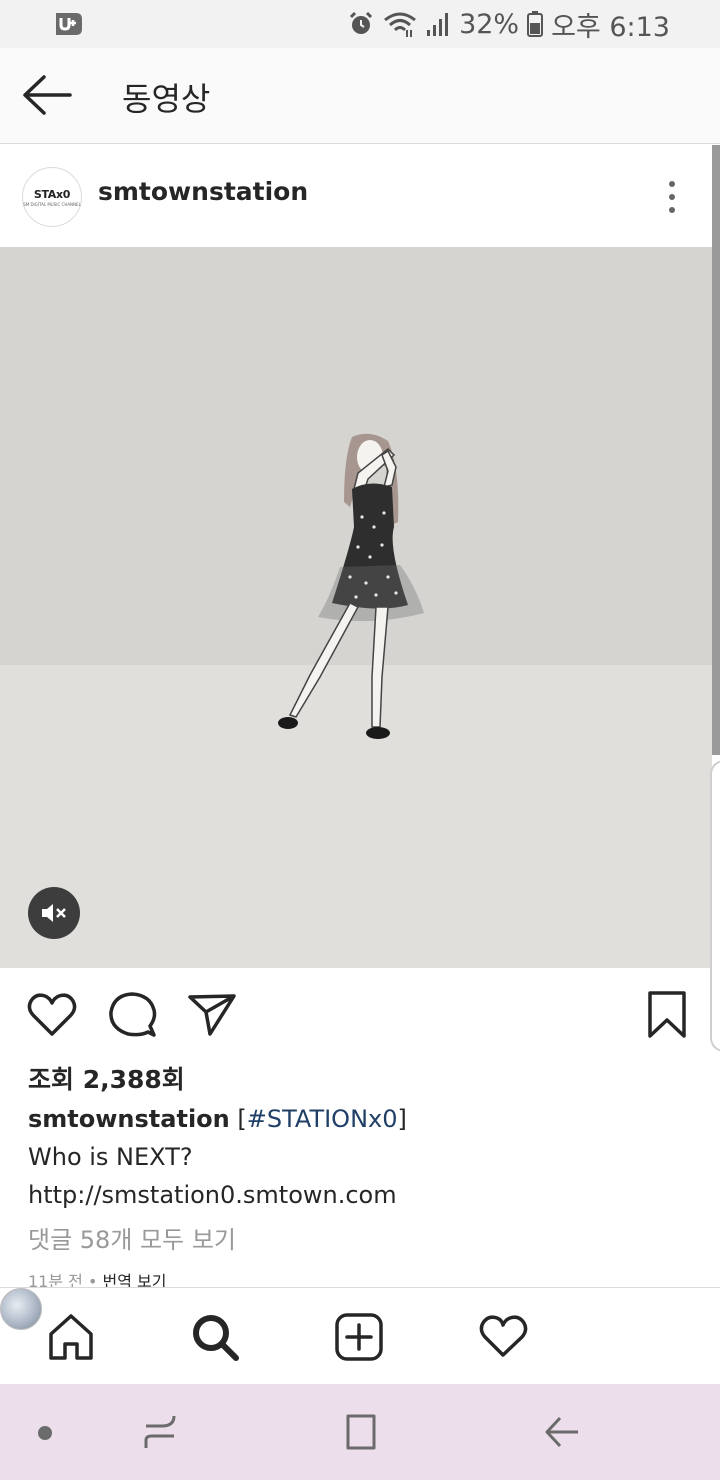  What do you see at coordinates (489, 24) in the screenshot?
I see `battery-percent: 32%` at bounding box center [489, 24].